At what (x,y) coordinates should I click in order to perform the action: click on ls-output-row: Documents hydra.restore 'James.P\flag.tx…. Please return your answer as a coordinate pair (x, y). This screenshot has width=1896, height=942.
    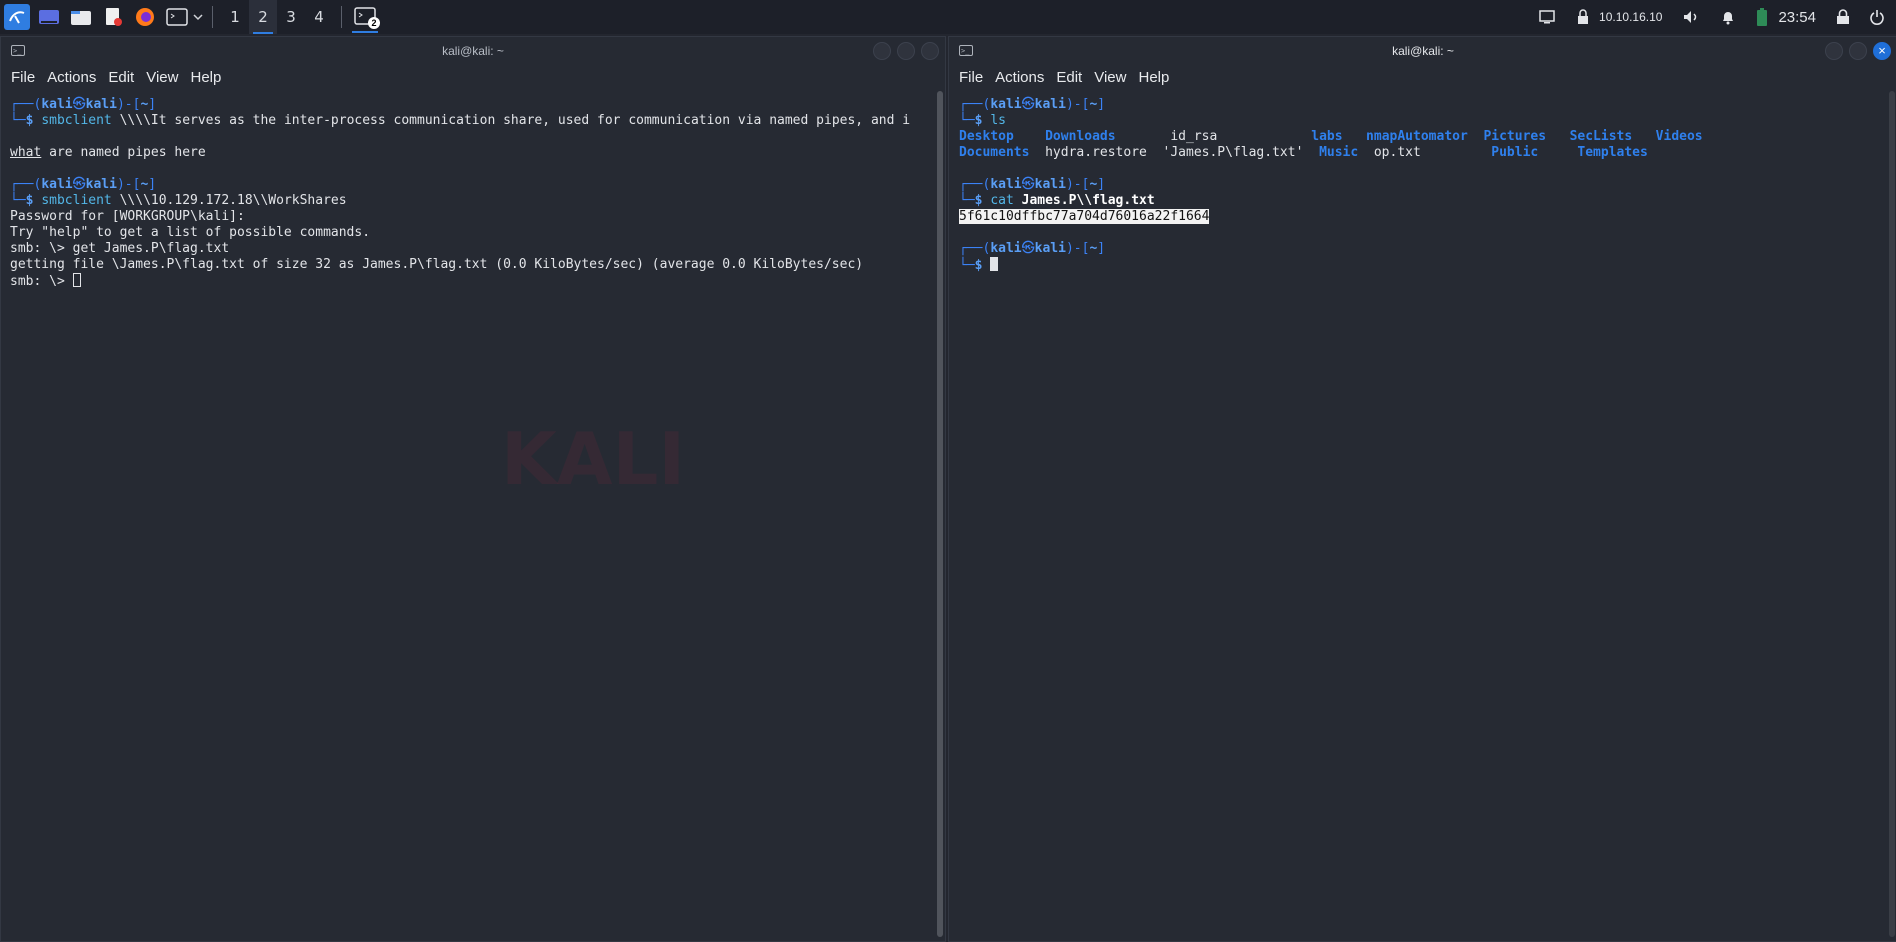
    Looking at the image, I should click on (1420, 153).